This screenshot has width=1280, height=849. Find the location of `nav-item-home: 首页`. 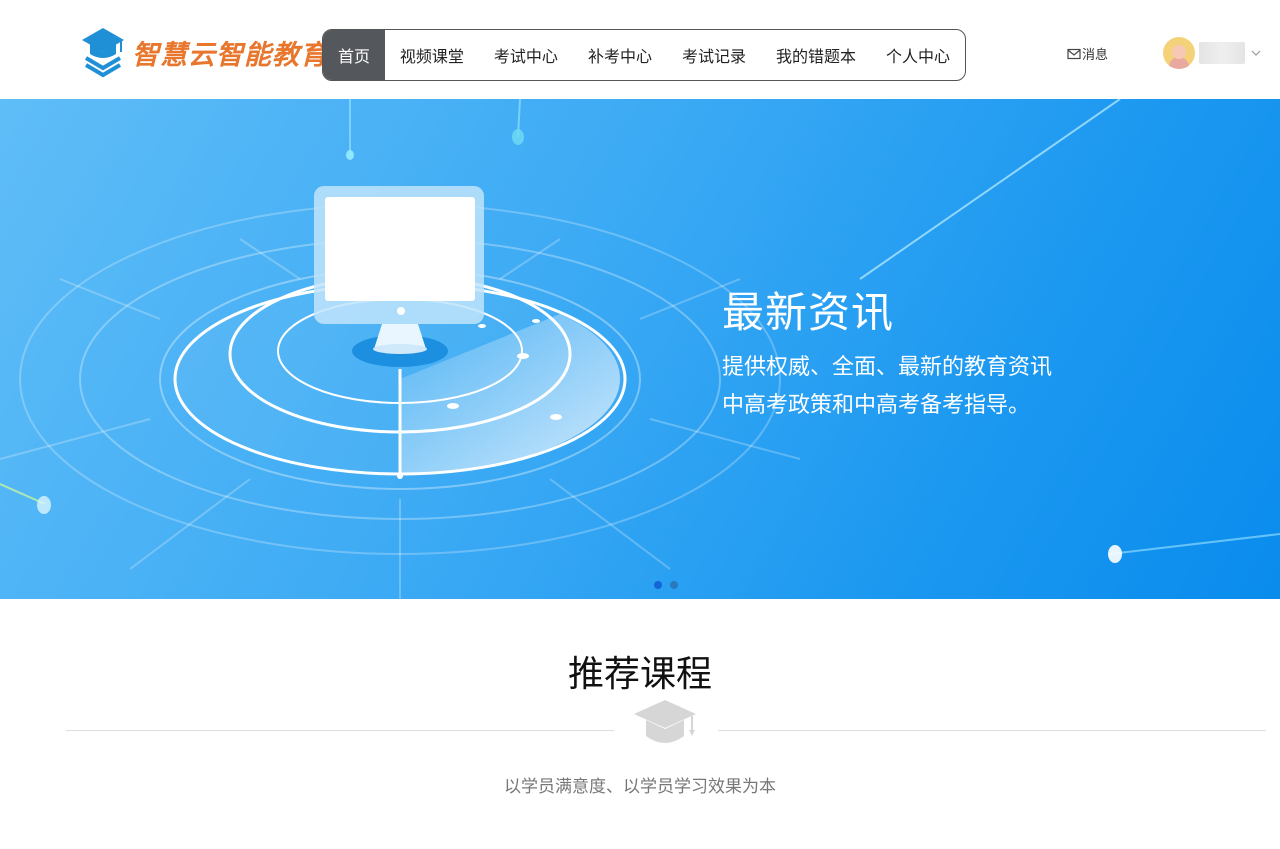

nav-item-home: 首页 is located at coordinates (354, 55).